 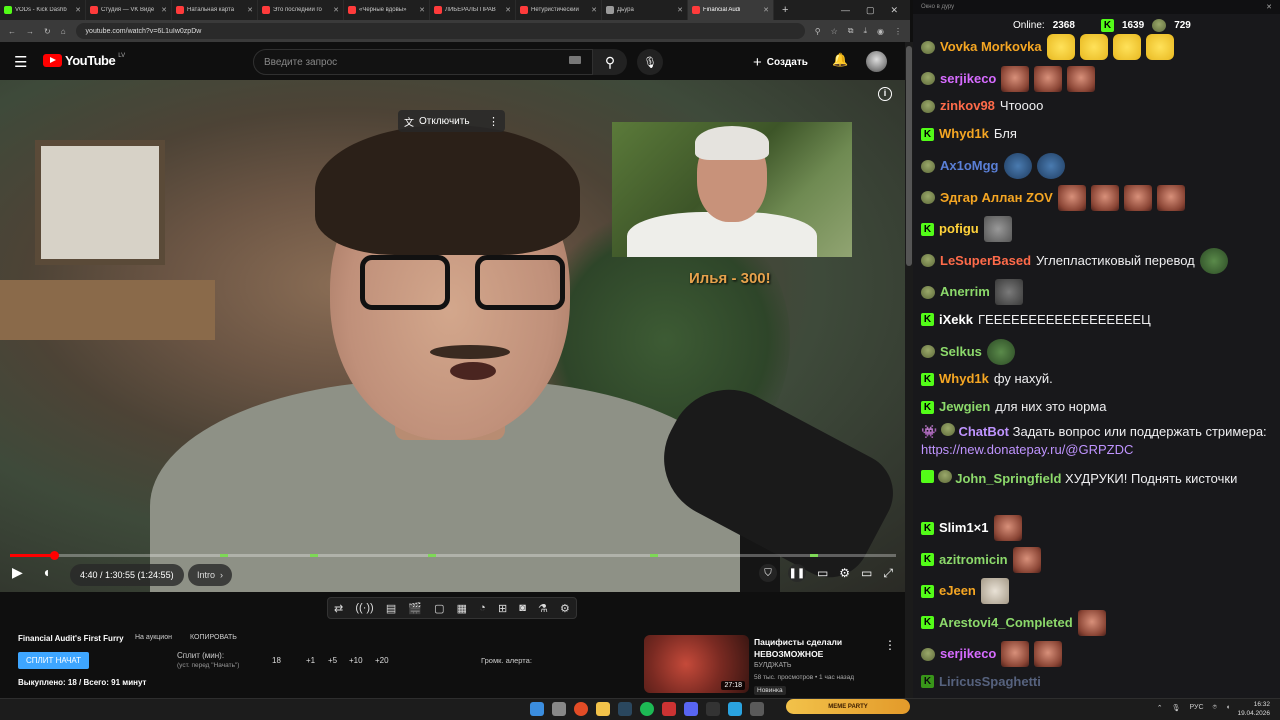 What do you see at coordinates (851, 31) in the screenshot?
I see `extensions-icon: ⧉` at bounding box center [851, 31].